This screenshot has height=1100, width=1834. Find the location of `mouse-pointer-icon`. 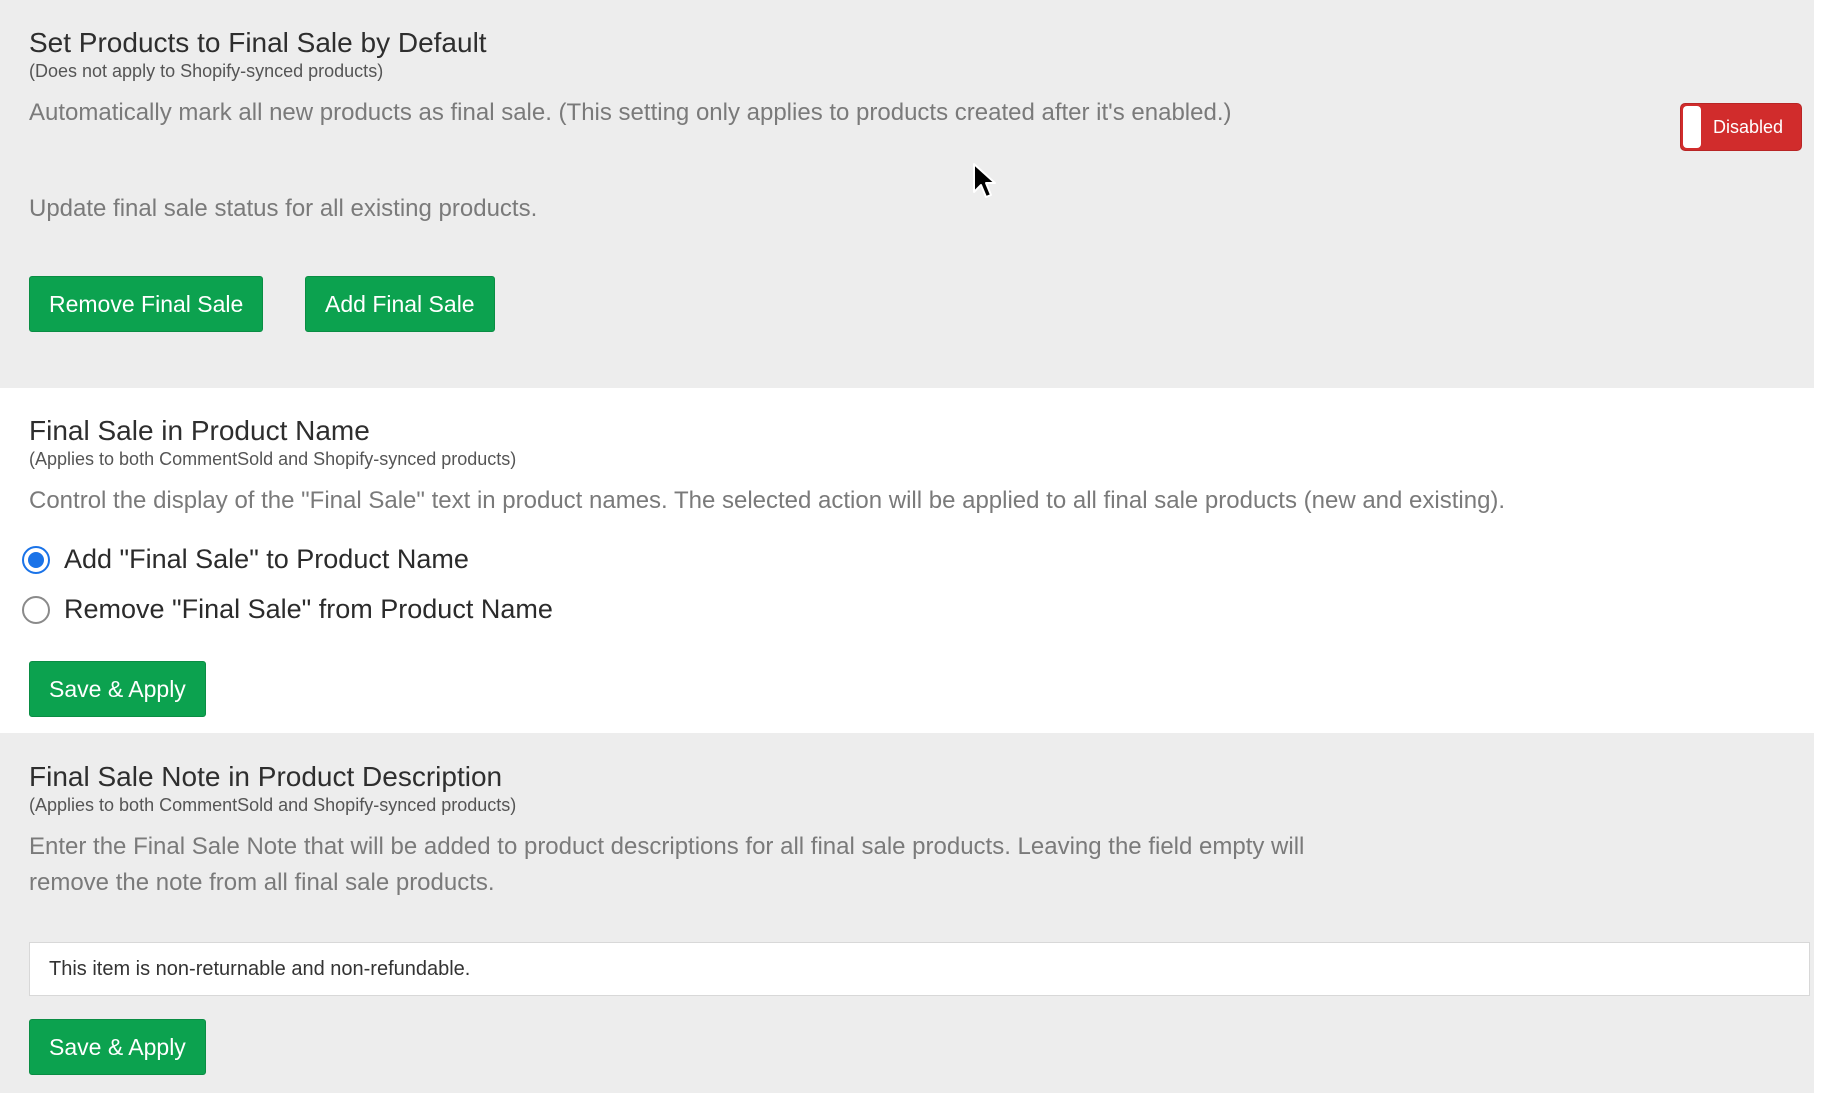

mouse-pointer-icon is located at coordinates (984, 180).